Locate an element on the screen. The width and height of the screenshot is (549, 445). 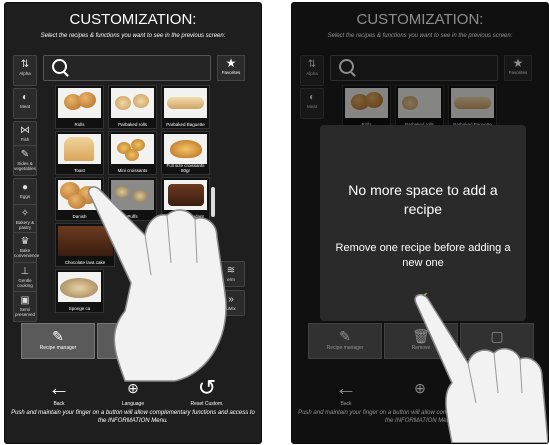
recipe-tile: Full size croissants 80gr is located at coordinates (185, 153).